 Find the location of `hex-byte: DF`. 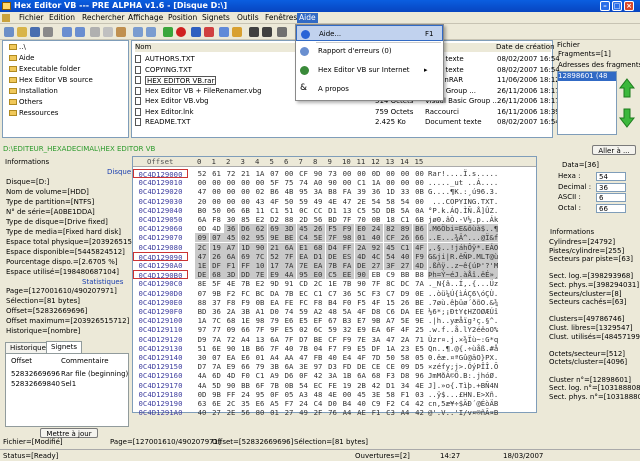

hex-byte: DF is located at coordinates (376, 348).